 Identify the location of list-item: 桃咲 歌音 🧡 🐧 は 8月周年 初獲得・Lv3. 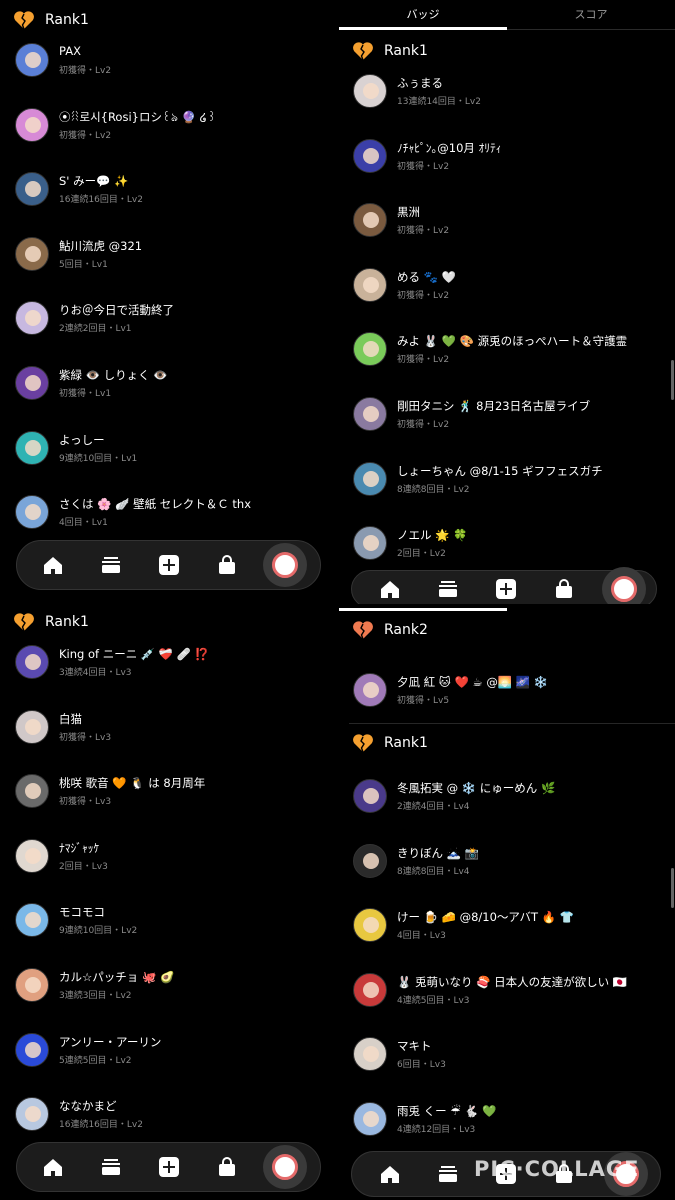
(172, 794).